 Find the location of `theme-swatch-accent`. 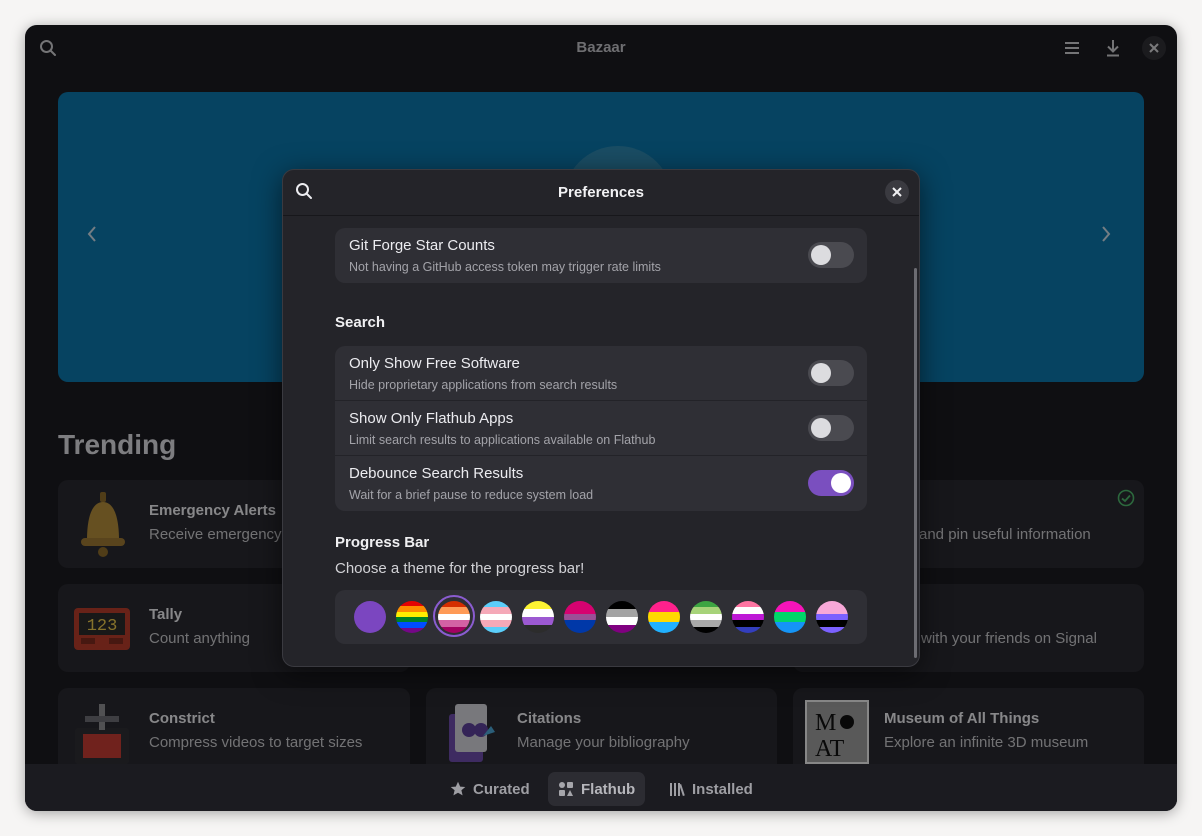

theme-swatch-accent is located at coordinates (370, 617).